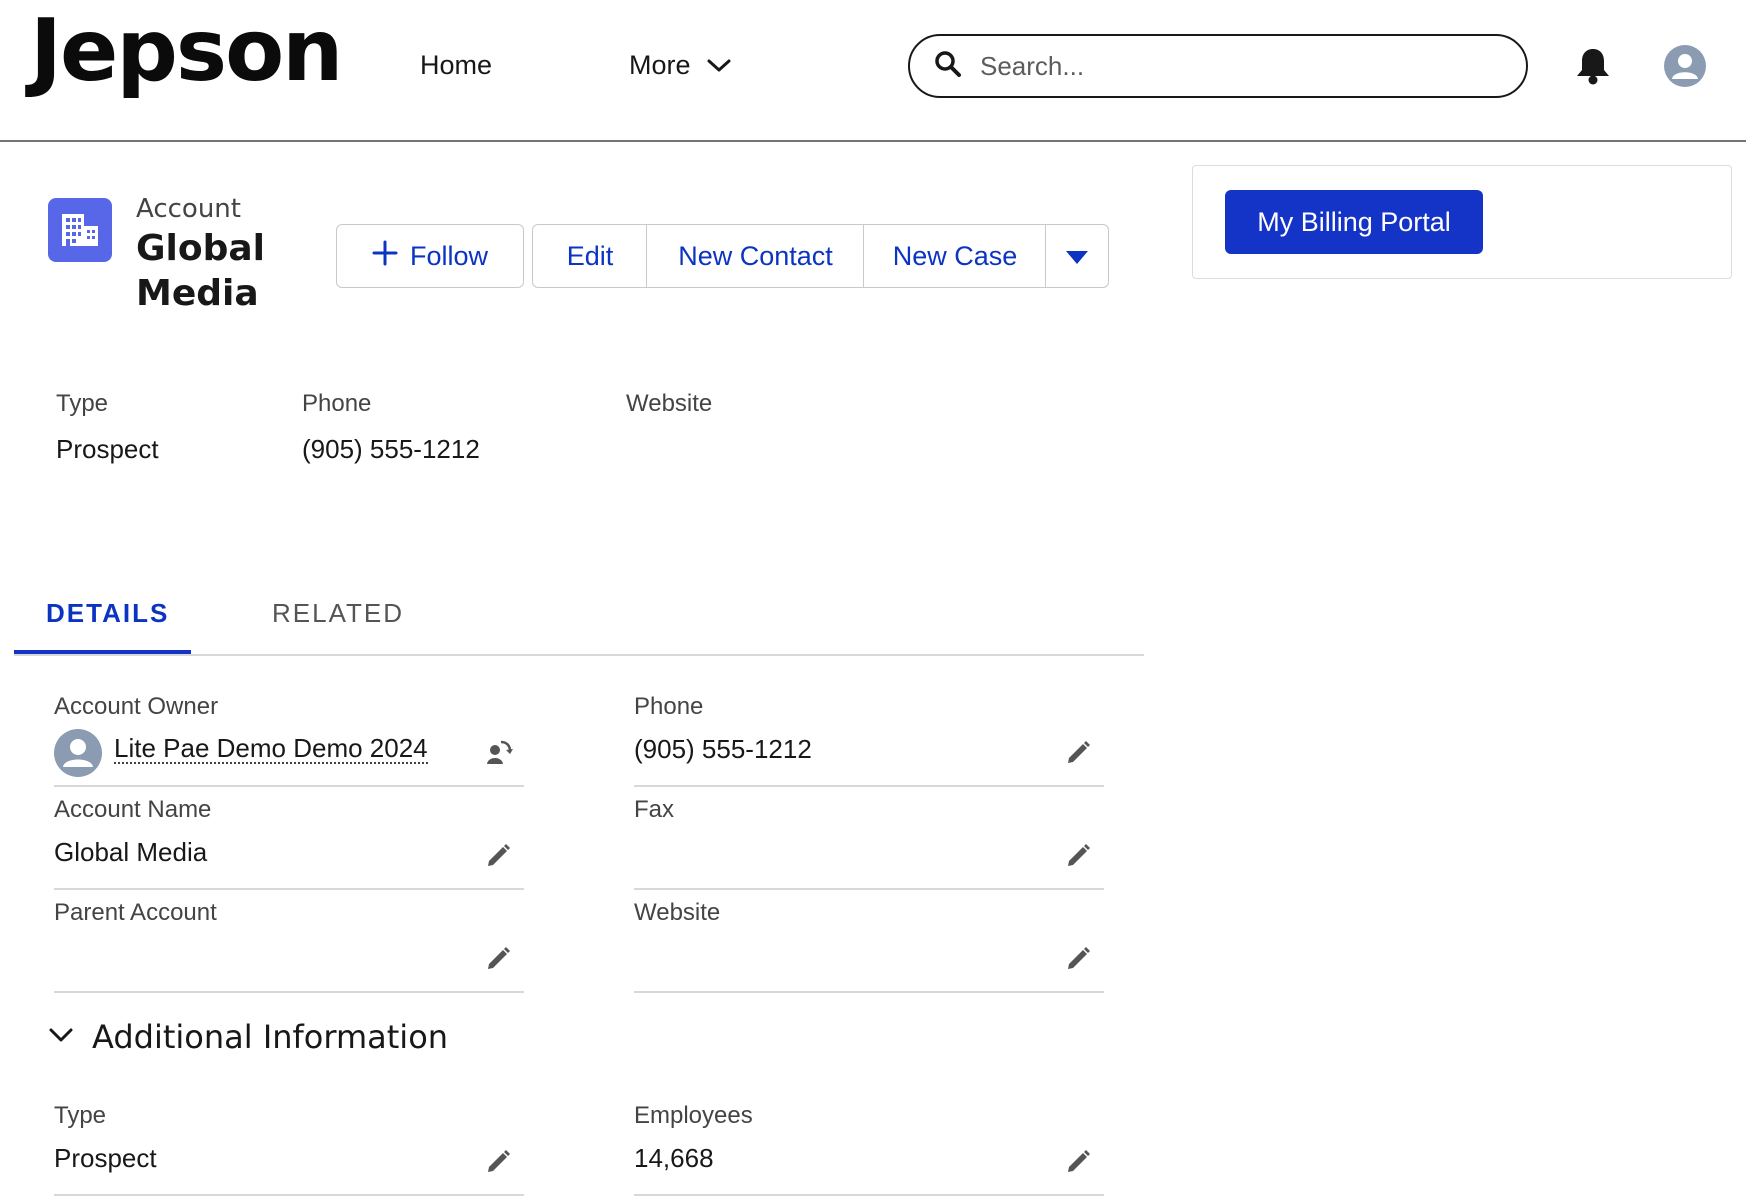  I want to click on field-employees: Employees 14,668, so click(869, 1145).